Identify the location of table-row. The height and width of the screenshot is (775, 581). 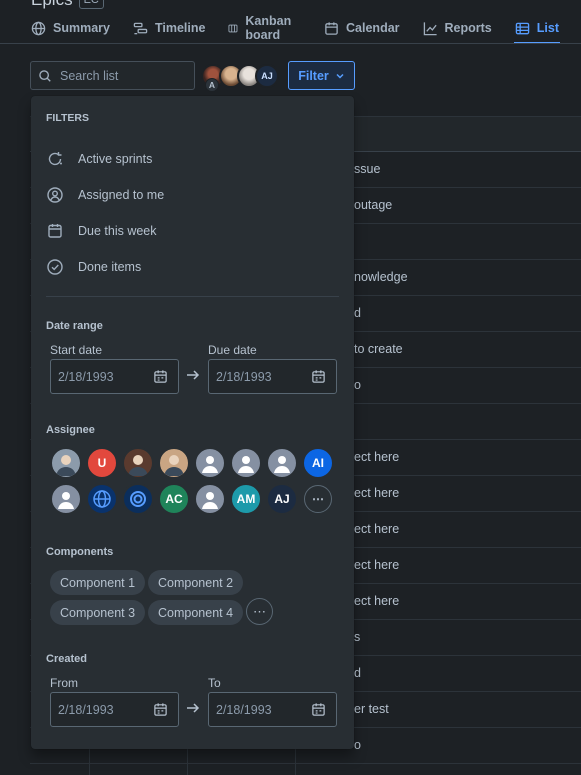
(305, 769).